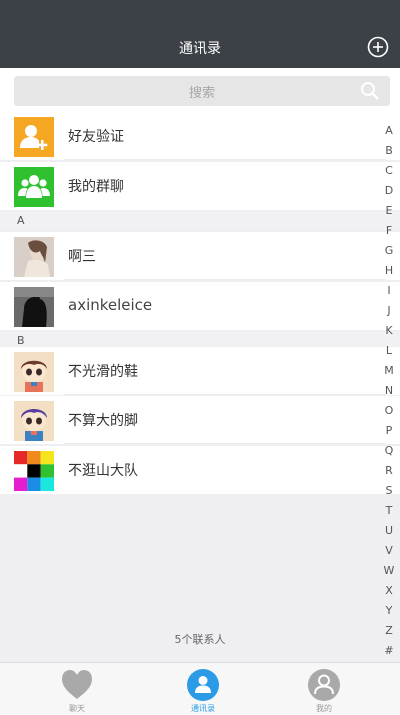 This screenshot has height=715, width=400. I want to click on index-letter: E, so click(389, 211).